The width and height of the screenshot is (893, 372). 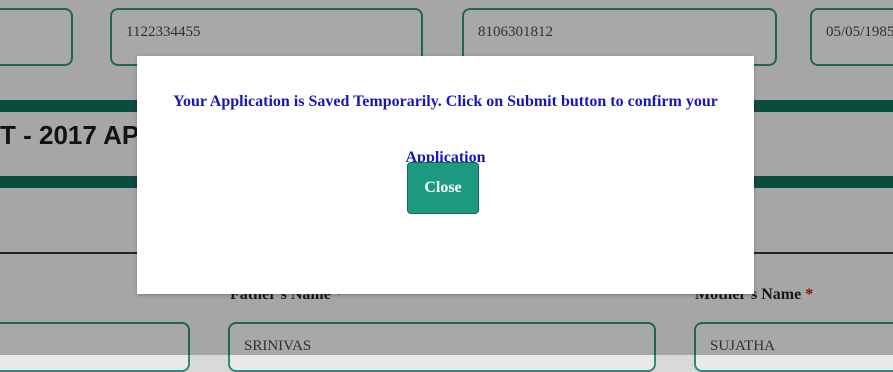 What do you see at coordinates (443, 188) in the screenshot?
I see `close-button: Close` at bounding box center [443, 188].